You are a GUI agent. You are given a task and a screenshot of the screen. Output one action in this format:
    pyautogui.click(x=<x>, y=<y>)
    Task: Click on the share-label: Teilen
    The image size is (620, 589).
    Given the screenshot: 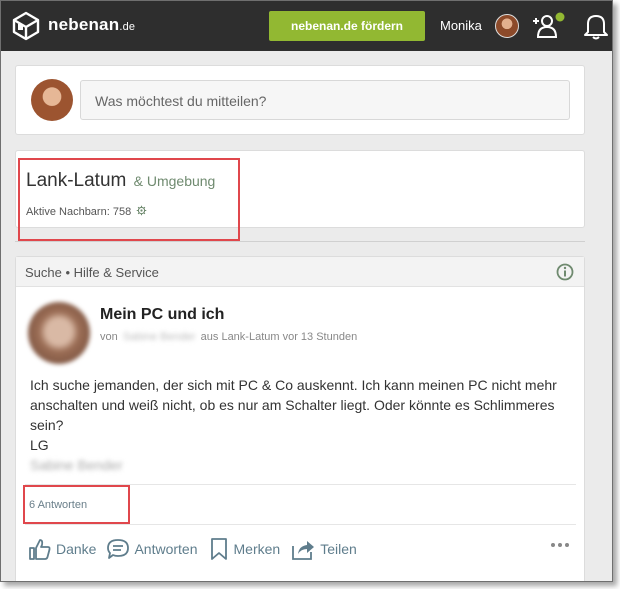 What is the action you would take?
    pyautogui.click(x=338, y=549)
    